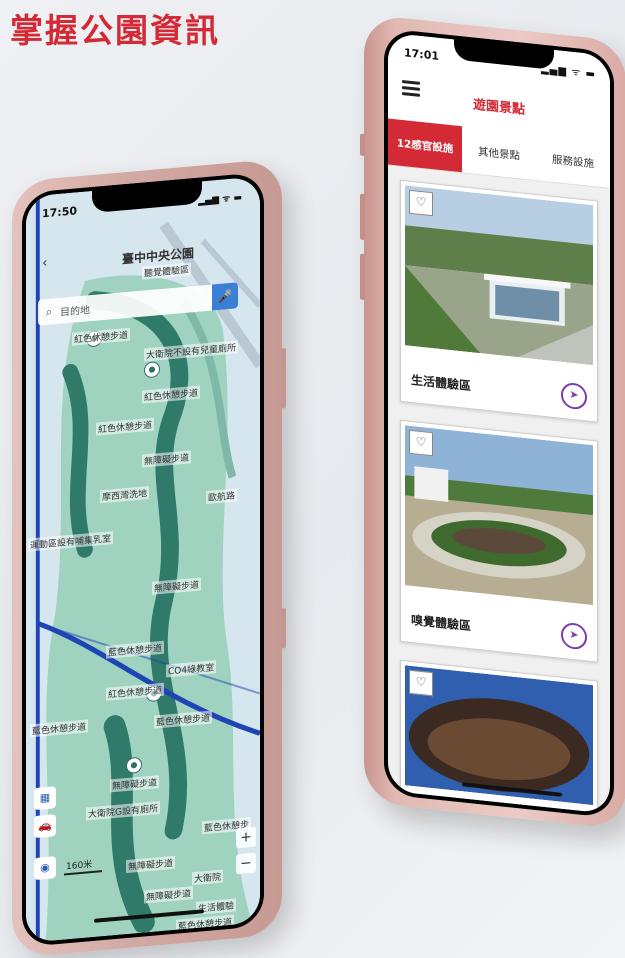 The width and height of the screenshot is (625, 958). I want to click on page-headline: 掌握公園資訊, so click(115, 30).